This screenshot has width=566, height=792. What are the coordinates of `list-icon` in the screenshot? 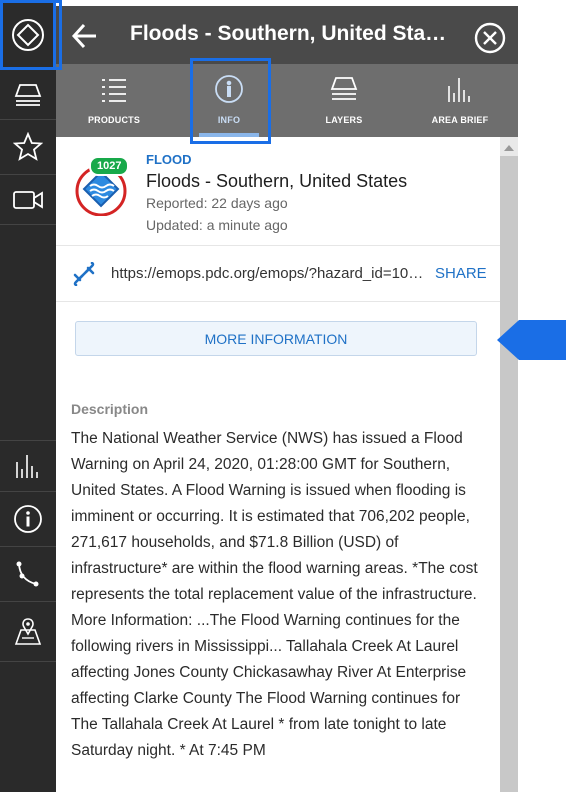 It's located at (114, 92).